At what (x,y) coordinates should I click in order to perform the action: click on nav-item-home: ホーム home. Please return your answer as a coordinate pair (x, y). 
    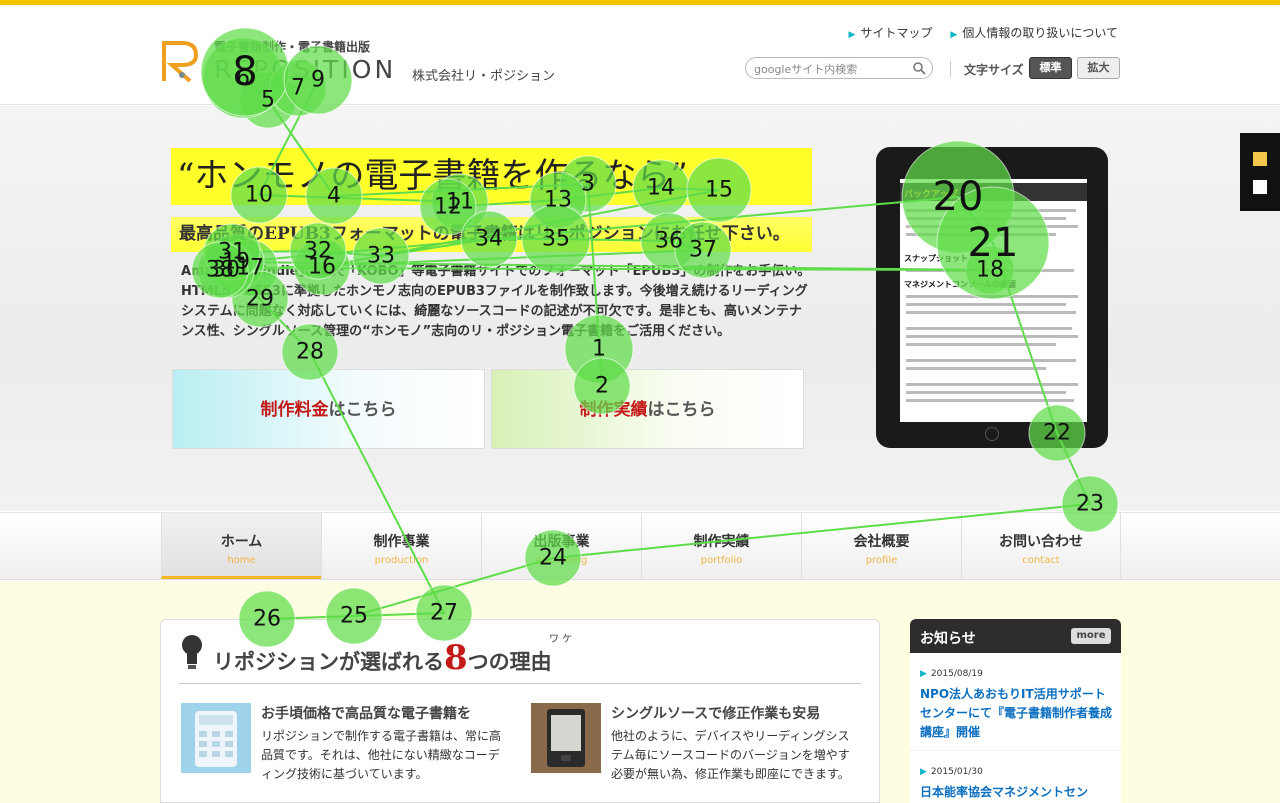
    Looking at the image, I should click on (241, 546).